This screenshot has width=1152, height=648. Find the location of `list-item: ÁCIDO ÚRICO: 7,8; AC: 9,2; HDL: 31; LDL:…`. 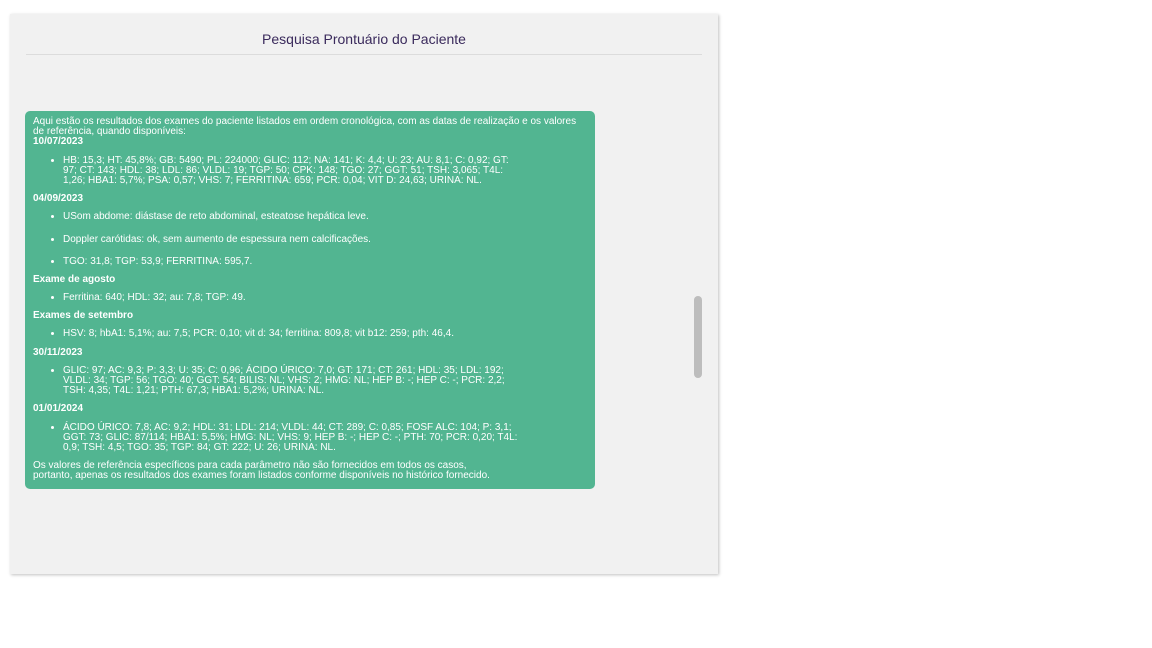

list-item: ÁCIDO ÚRICO: 7,8; AC: 9,2; HDL: 31; LDL:… is located at coordinates (293, 438).